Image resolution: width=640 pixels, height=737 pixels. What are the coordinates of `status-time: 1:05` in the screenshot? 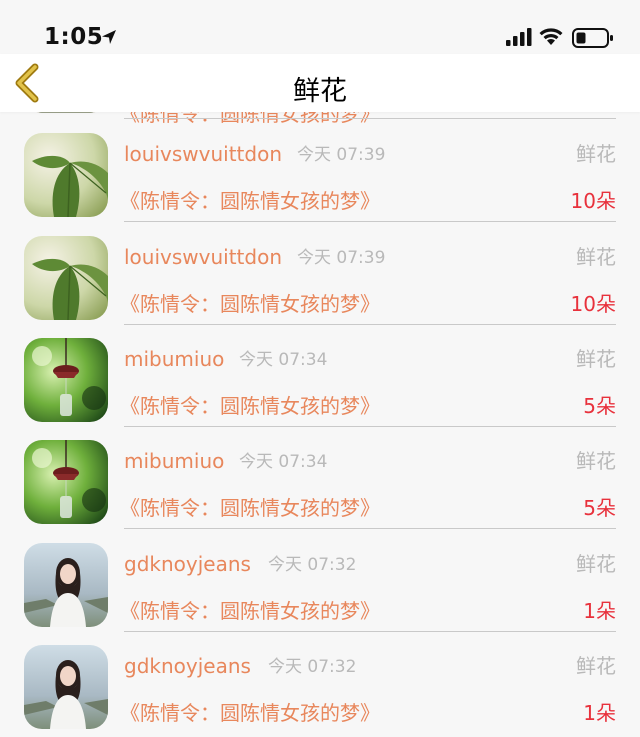 It's located at (74, 37).